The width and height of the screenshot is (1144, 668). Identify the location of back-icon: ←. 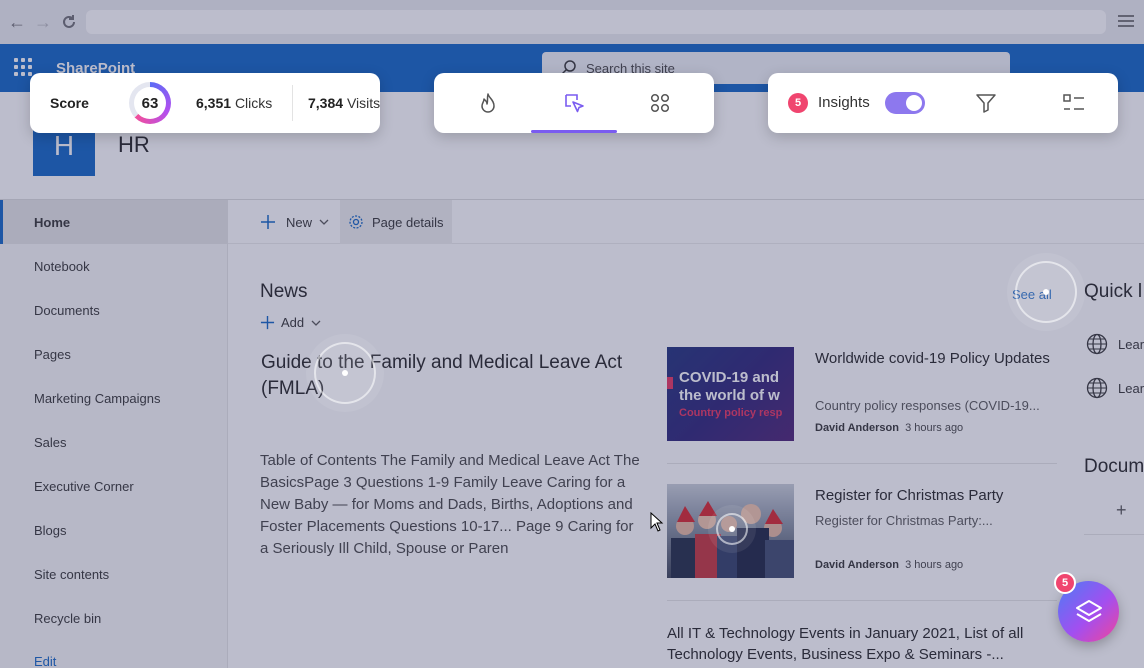
(17, 22).